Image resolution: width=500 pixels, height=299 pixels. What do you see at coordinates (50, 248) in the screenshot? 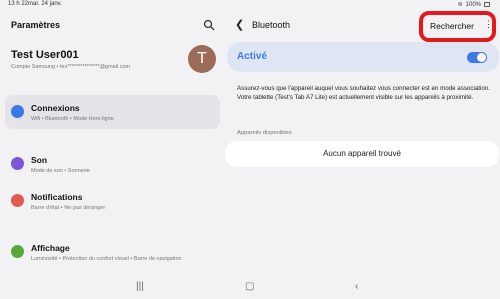
I see `sidebar-item-label: Affichage` at bounding box center [50, 248].